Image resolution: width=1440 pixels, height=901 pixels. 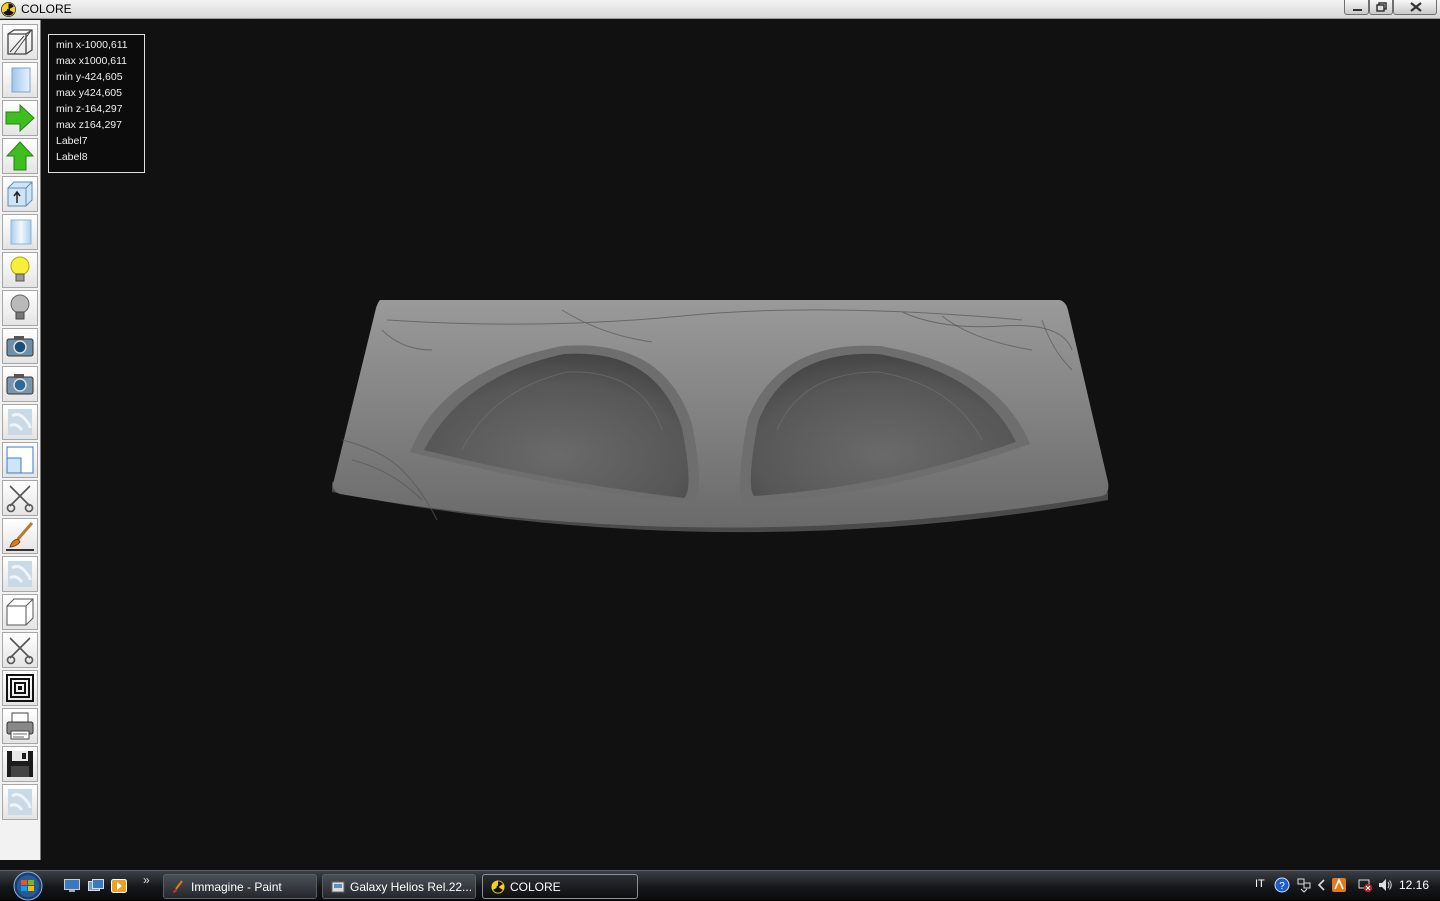 I want to click on info-min-y: min y-424,605, so click(x=89, y=77).